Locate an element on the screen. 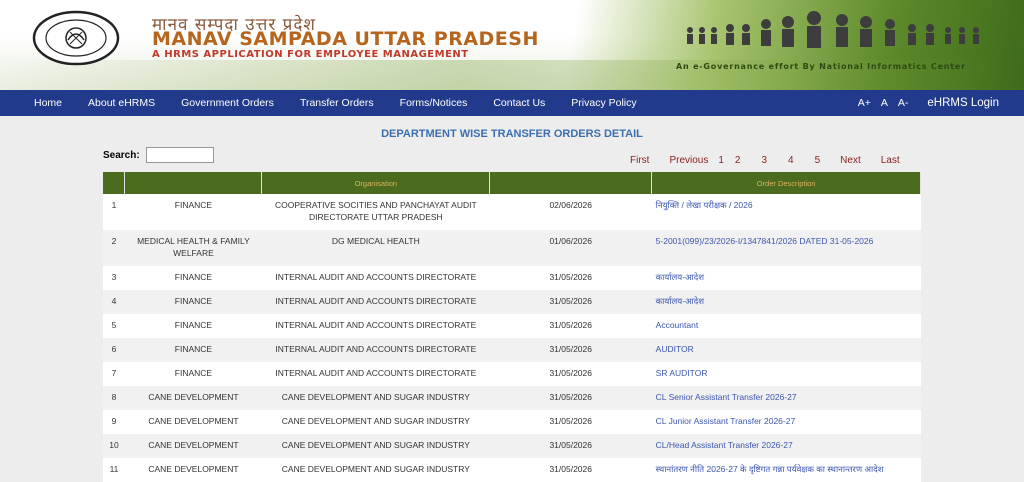 The height and width of the screenshot is (482, 1024). cell-organisation: DG MEDICAL HEALTH is located at coordinates (375, 248).